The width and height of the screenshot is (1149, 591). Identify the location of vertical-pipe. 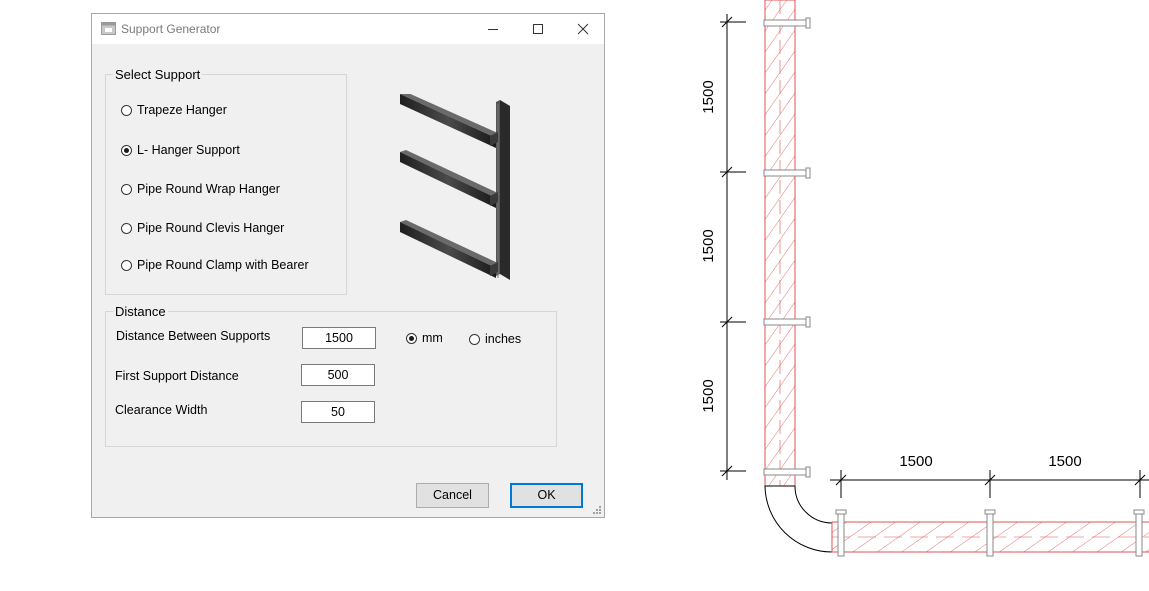
(780, 243).